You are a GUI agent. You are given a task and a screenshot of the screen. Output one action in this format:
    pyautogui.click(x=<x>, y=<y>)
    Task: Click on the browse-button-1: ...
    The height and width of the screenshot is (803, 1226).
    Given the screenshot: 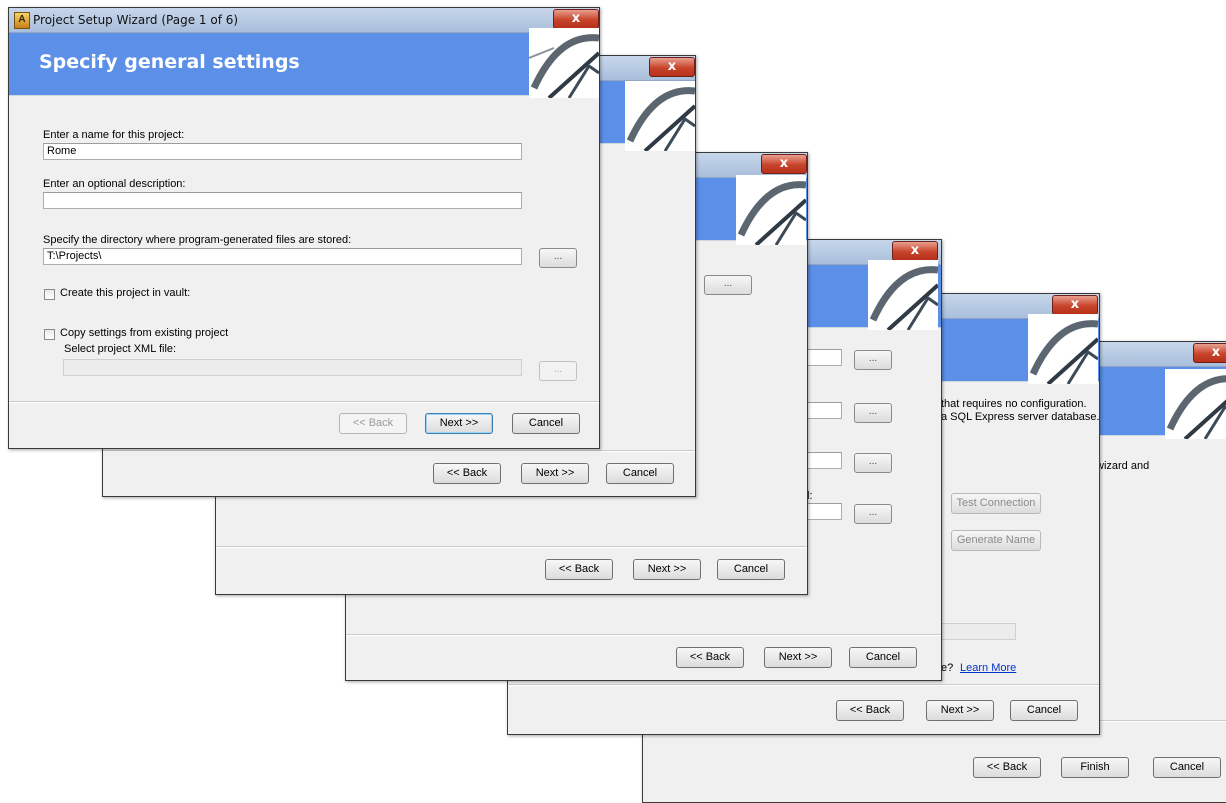 What is the action you would take?
    pyautogui.click(x=873, y=360)
    